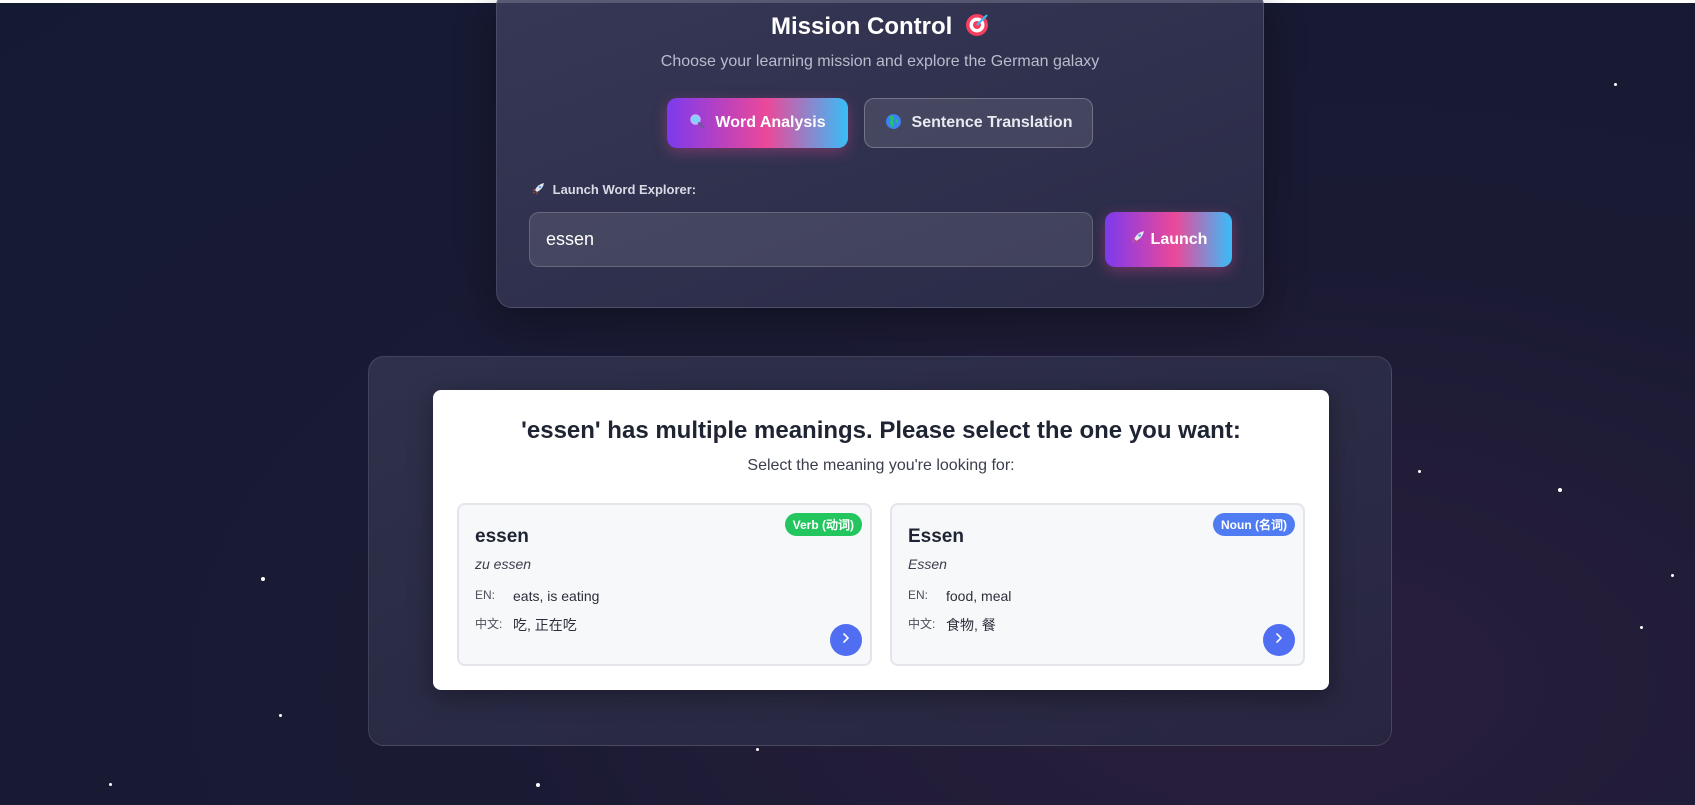 The width and height of the screenshot is (1695, 805). Describe the element at coordinates (862, 26) in the screenshot. I see `mission-title: Mission Control` at that location.